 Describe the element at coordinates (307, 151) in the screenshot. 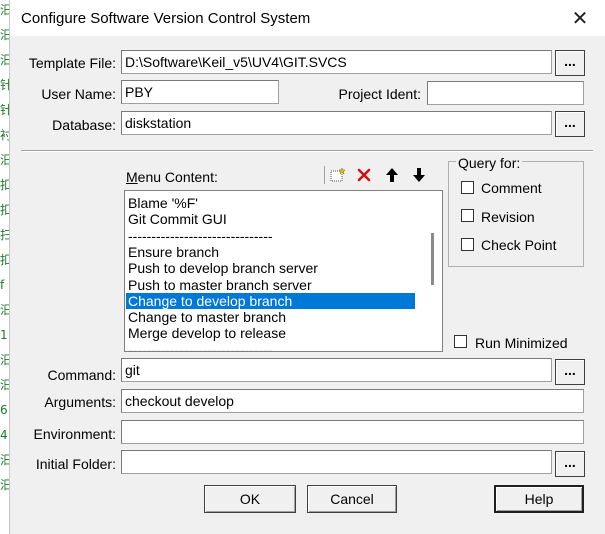

I see `separator-line` at that location.